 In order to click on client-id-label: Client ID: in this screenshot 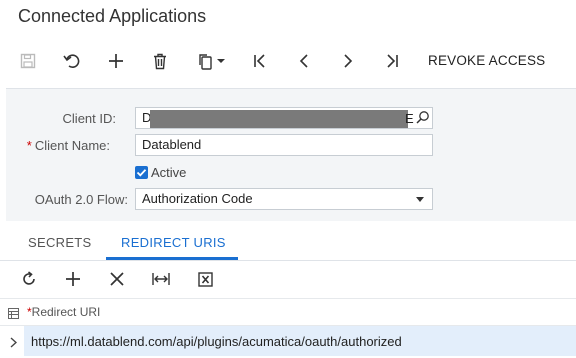, I will do `click(89, 118)`.